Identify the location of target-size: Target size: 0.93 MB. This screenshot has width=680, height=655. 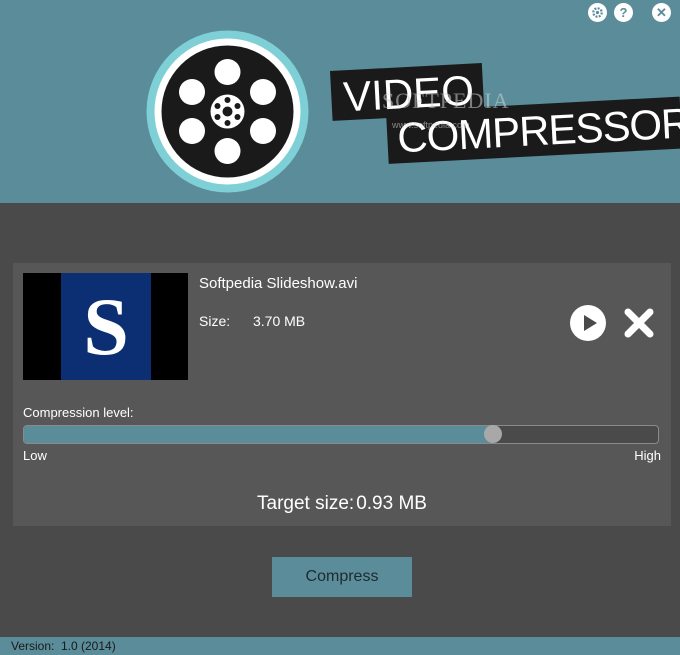
(342, 504).